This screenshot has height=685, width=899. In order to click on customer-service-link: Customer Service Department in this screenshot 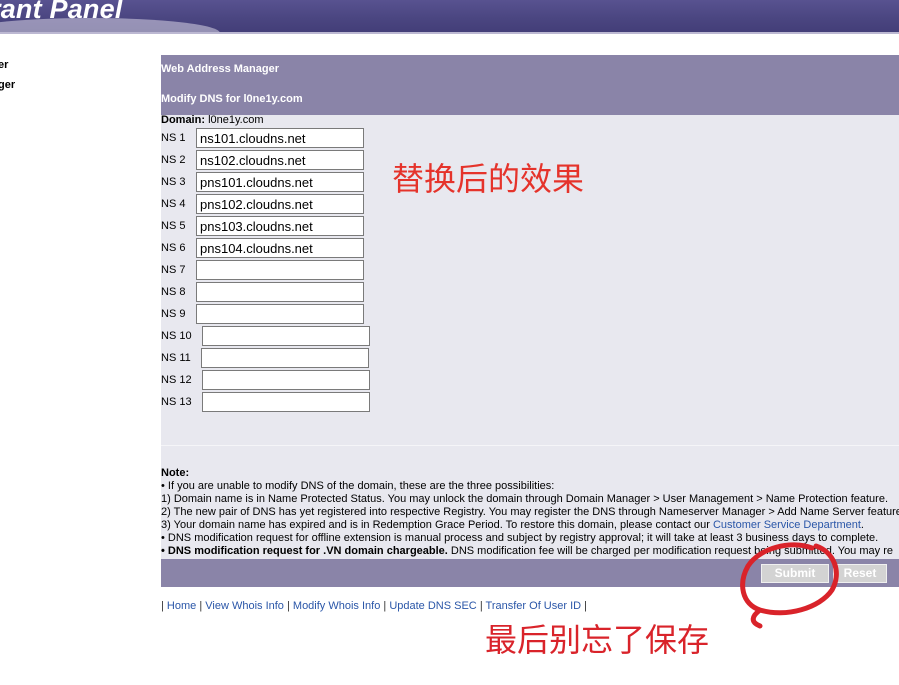, I will do `click(787, 525)`.